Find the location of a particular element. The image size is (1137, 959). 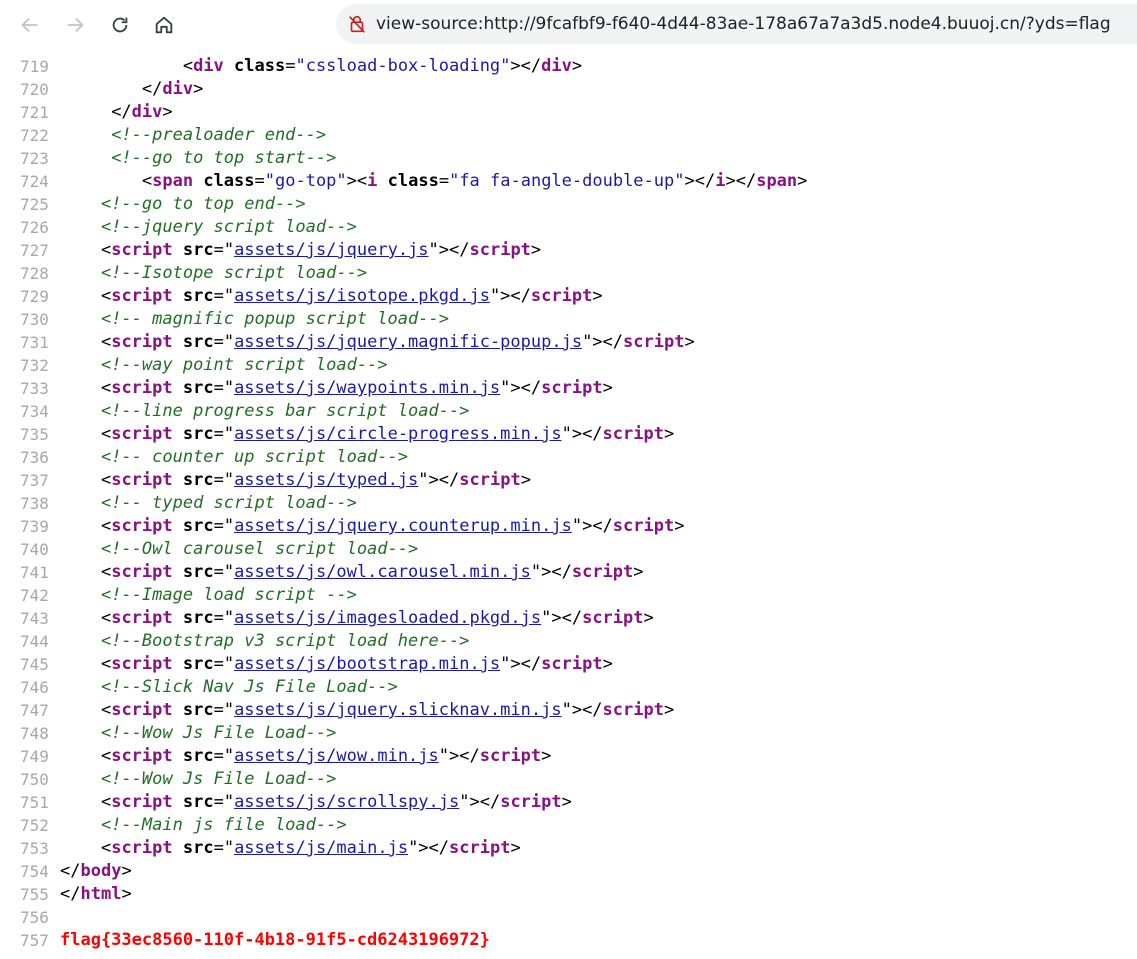

reload-button is located at coordinates (120, 25).